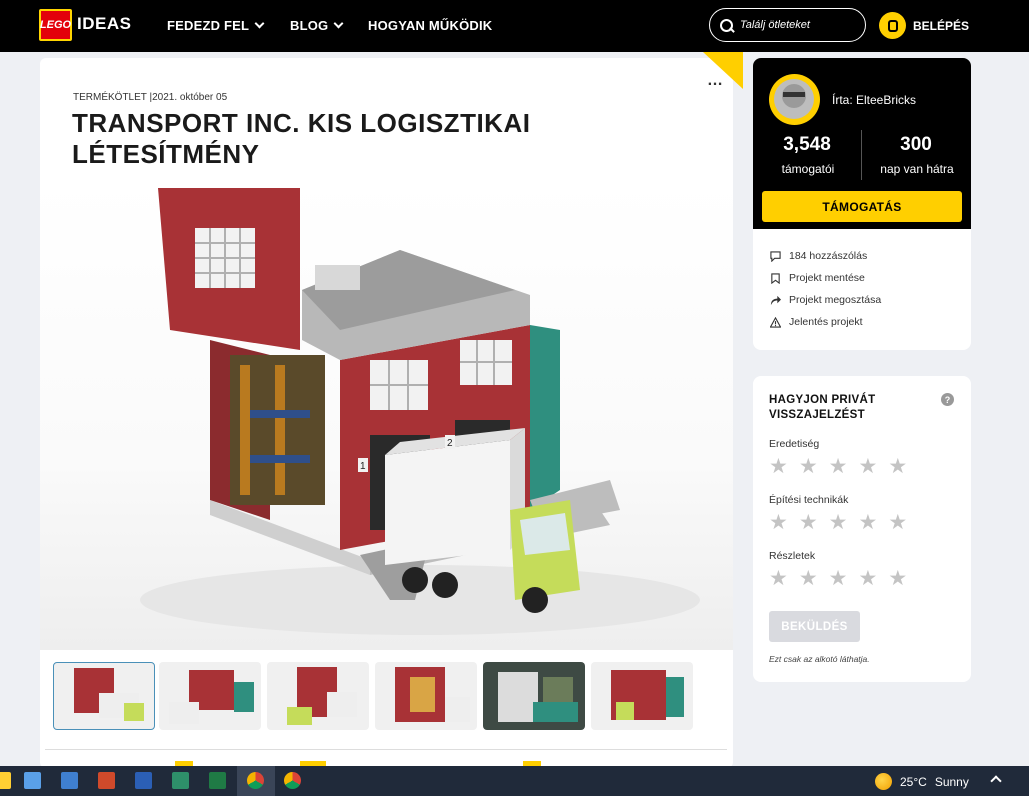  What do you see at coordinates (450, 443) in the screenshot?
I see `dock-label-2: 2` at bounding box center [450, 443].